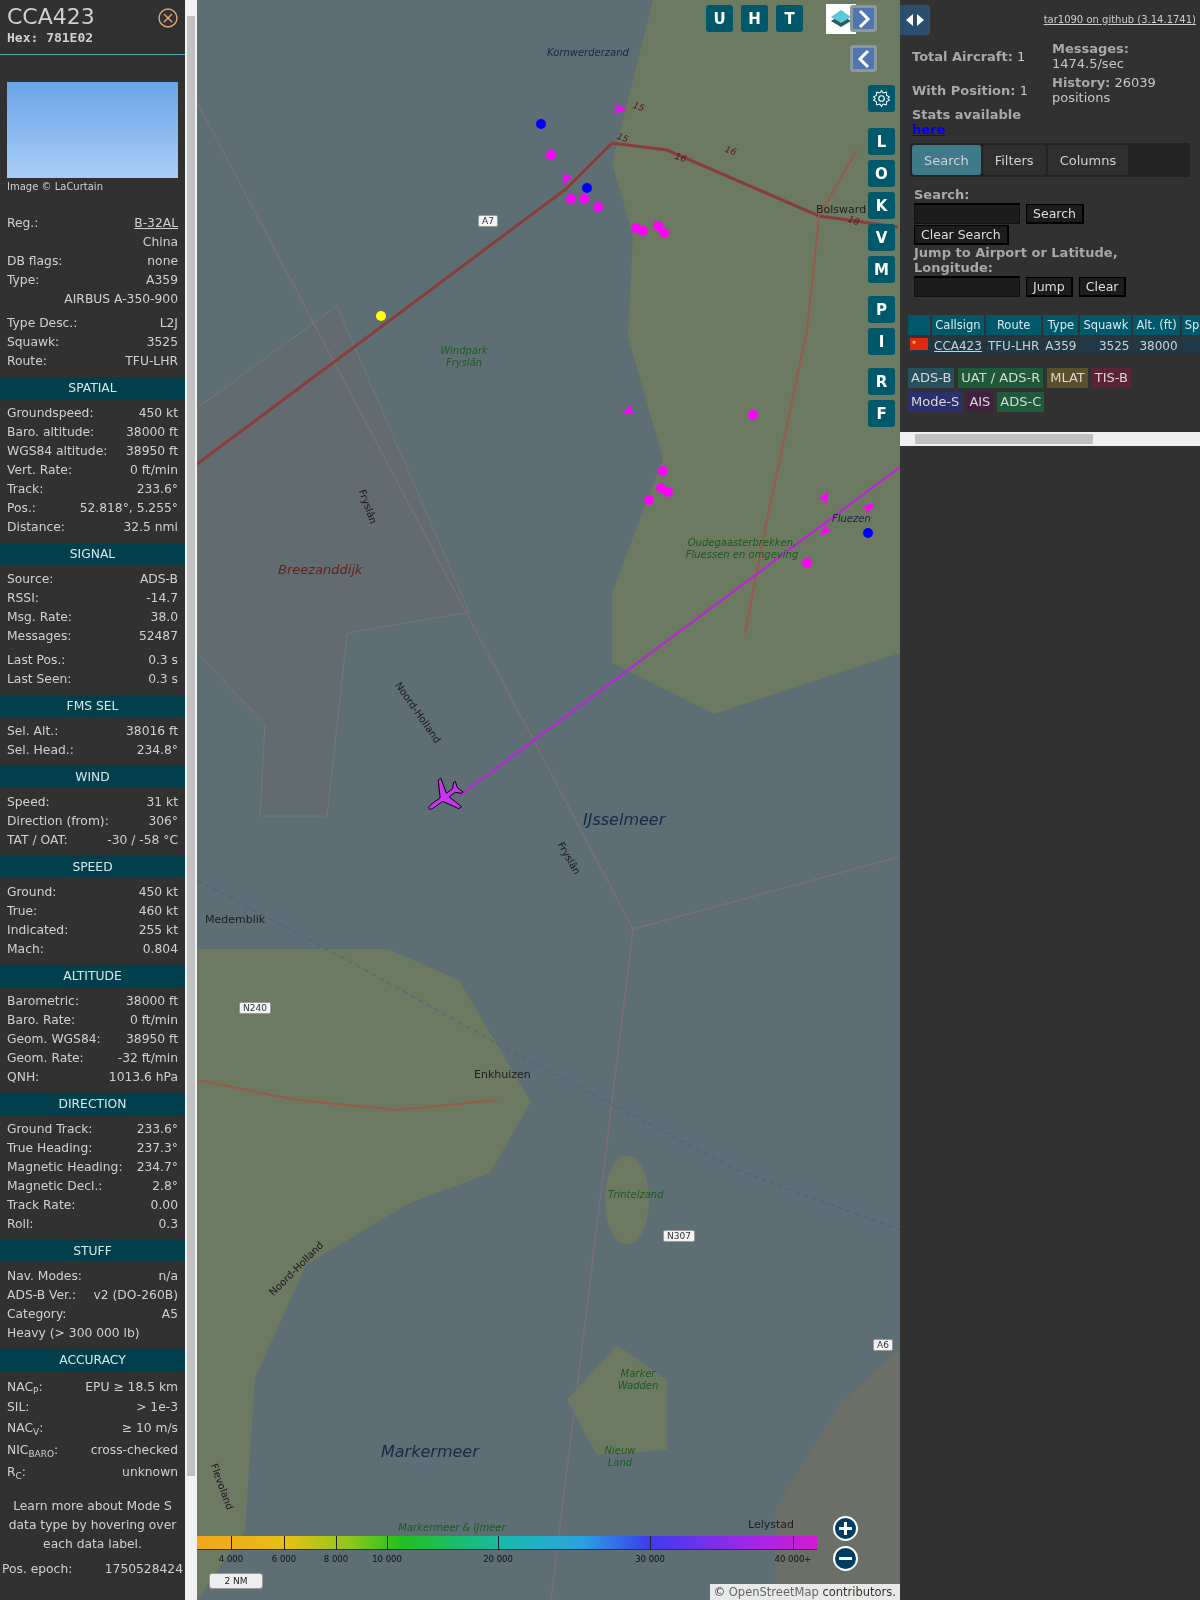 This screenshot has width=1200, height=1600. Describe the element at coordinates (881, 341) in the screenshot. I see `map-toggle-button: I` at that location.